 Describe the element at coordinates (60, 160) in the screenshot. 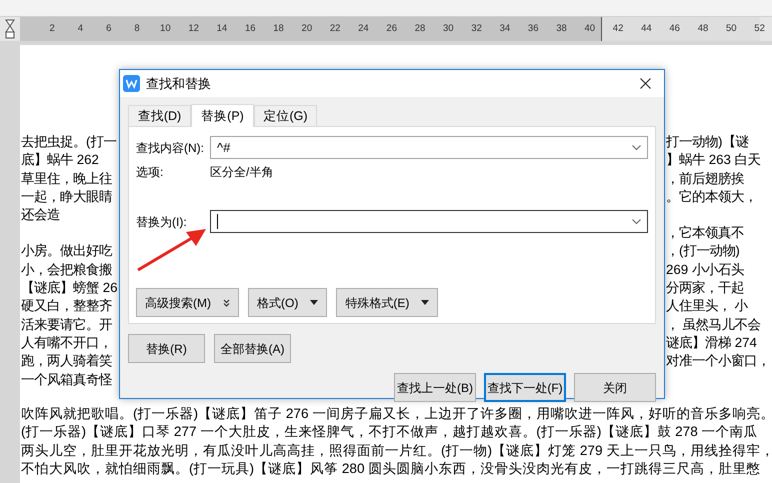

I see `document-text: 底】蜗牛 262` at that location.